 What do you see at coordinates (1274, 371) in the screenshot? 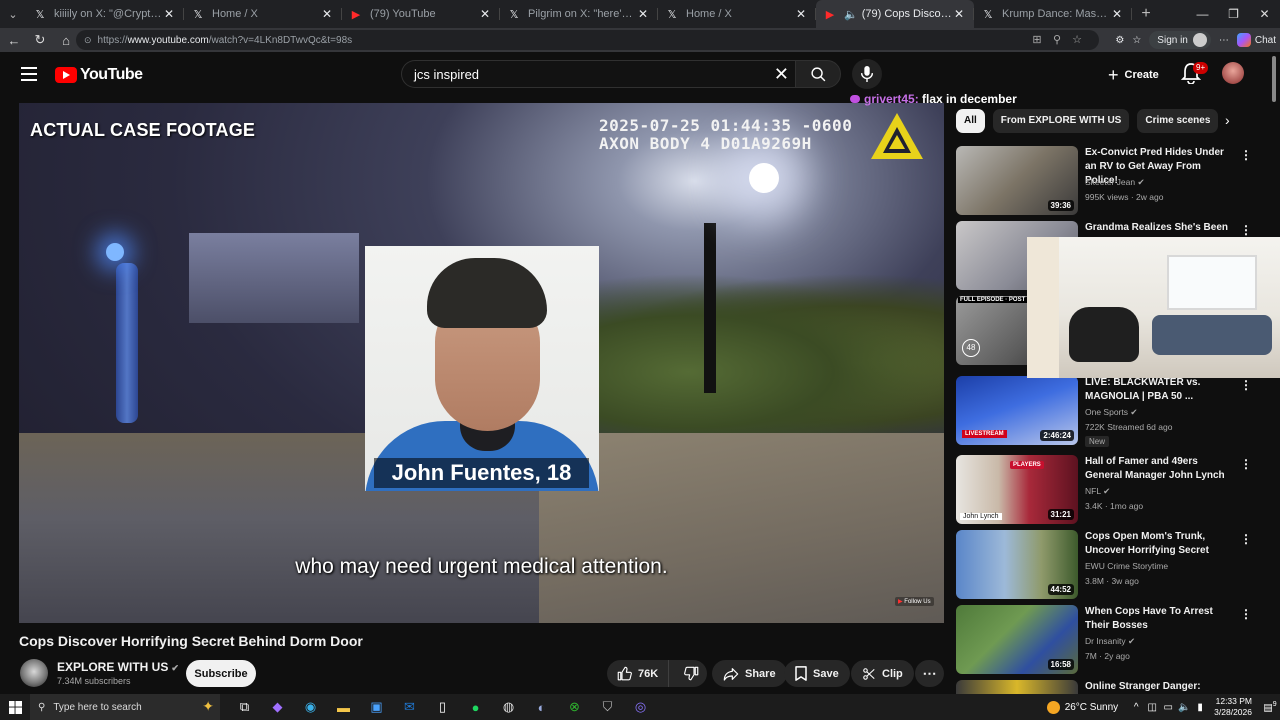
I see `page-scrollbar` at bounding box center [1274, 371].